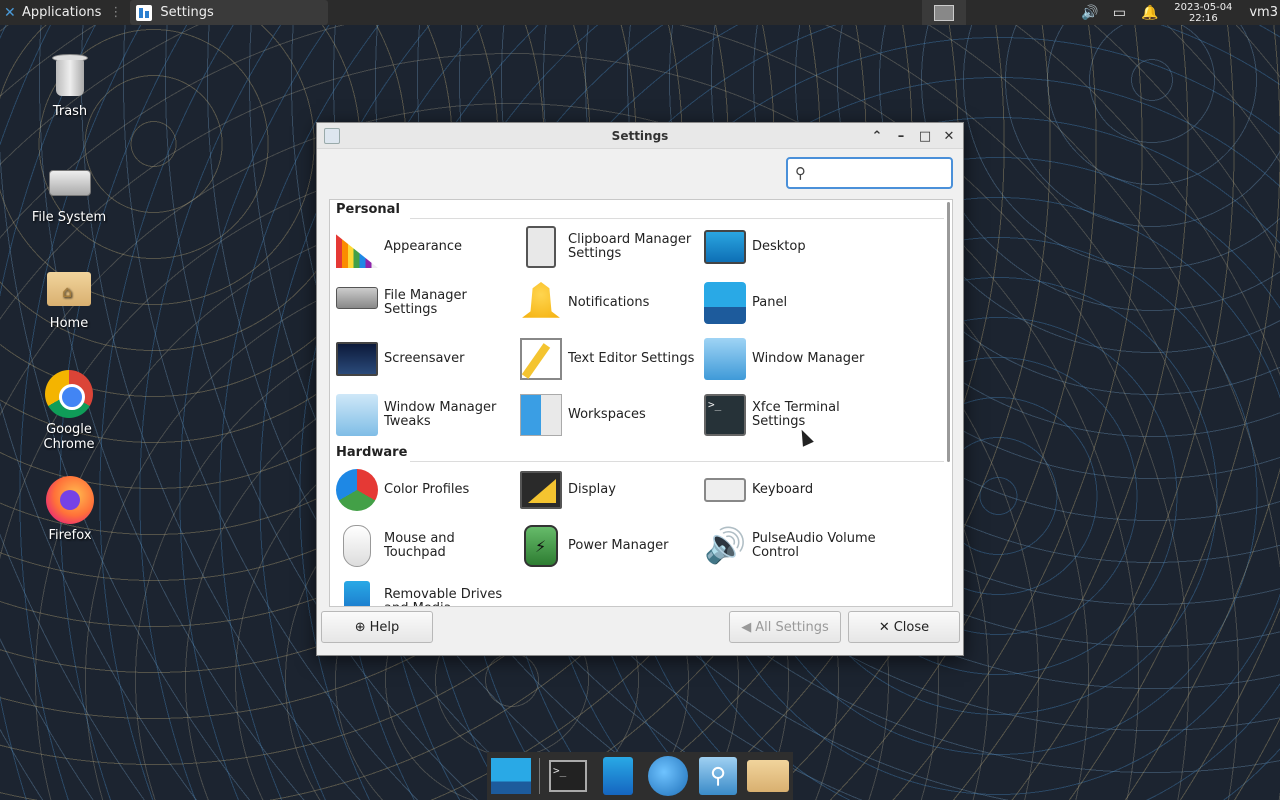 The width and height of the screenshot is (1280, 800). Describe the element at coordinates (607, 414) in the screenshot. I see `settings-item-label: Workspaces` at that location.